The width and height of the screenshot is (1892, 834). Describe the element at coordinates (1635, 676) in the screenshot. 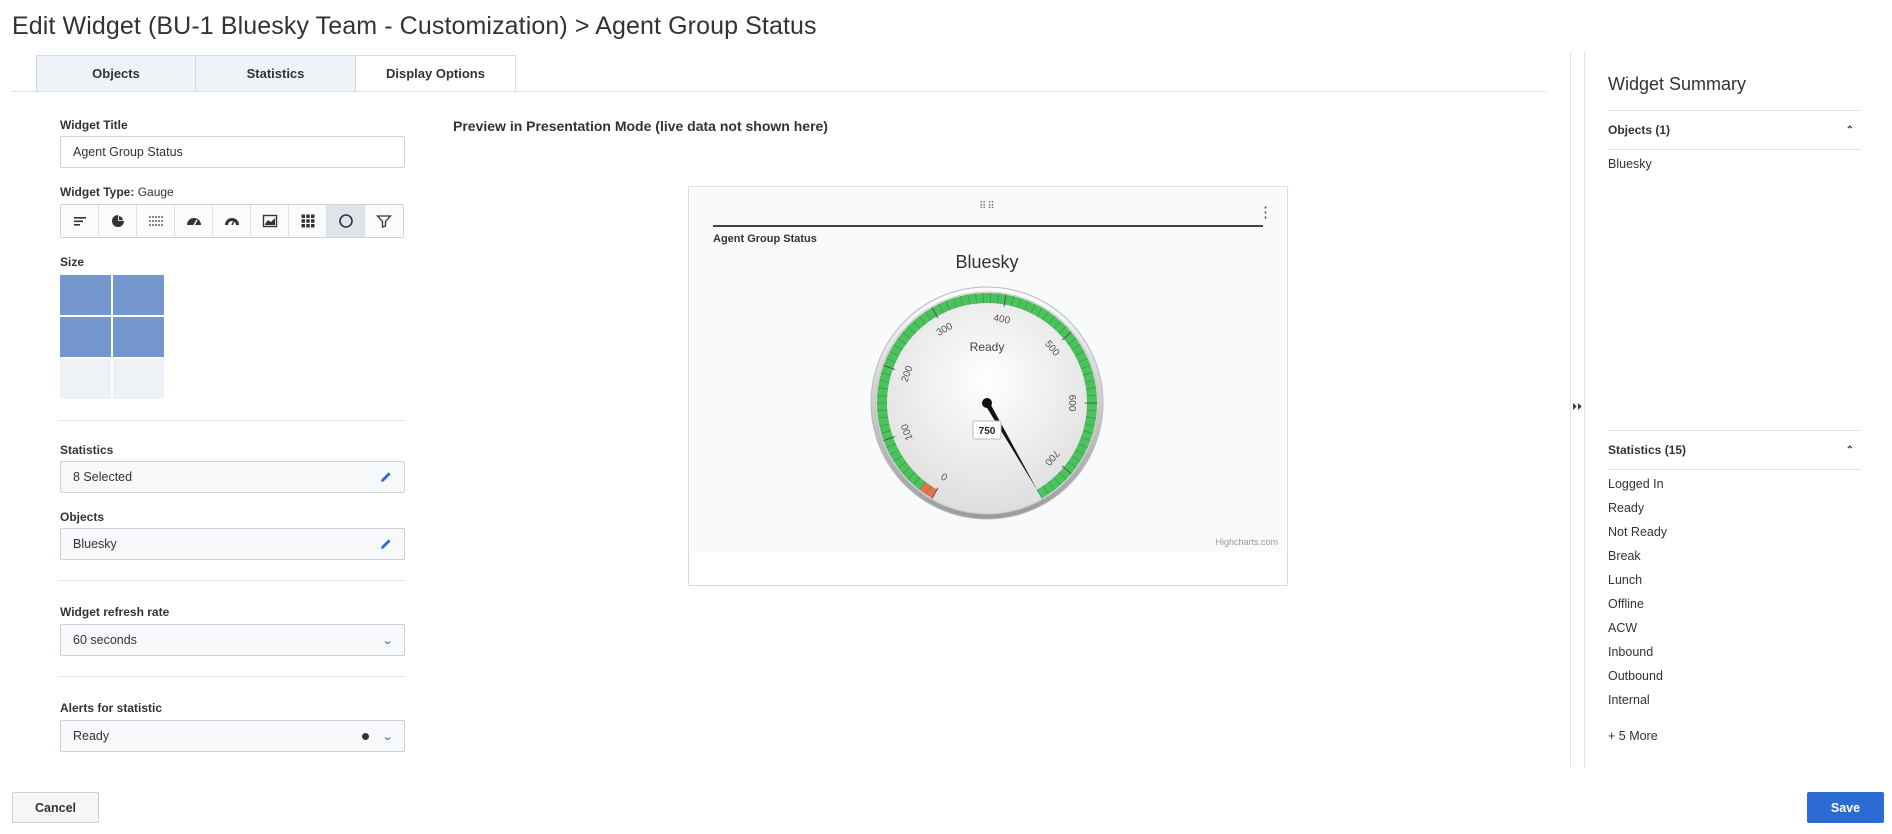

I see `summary-statistic-item: Outbound` at that location.